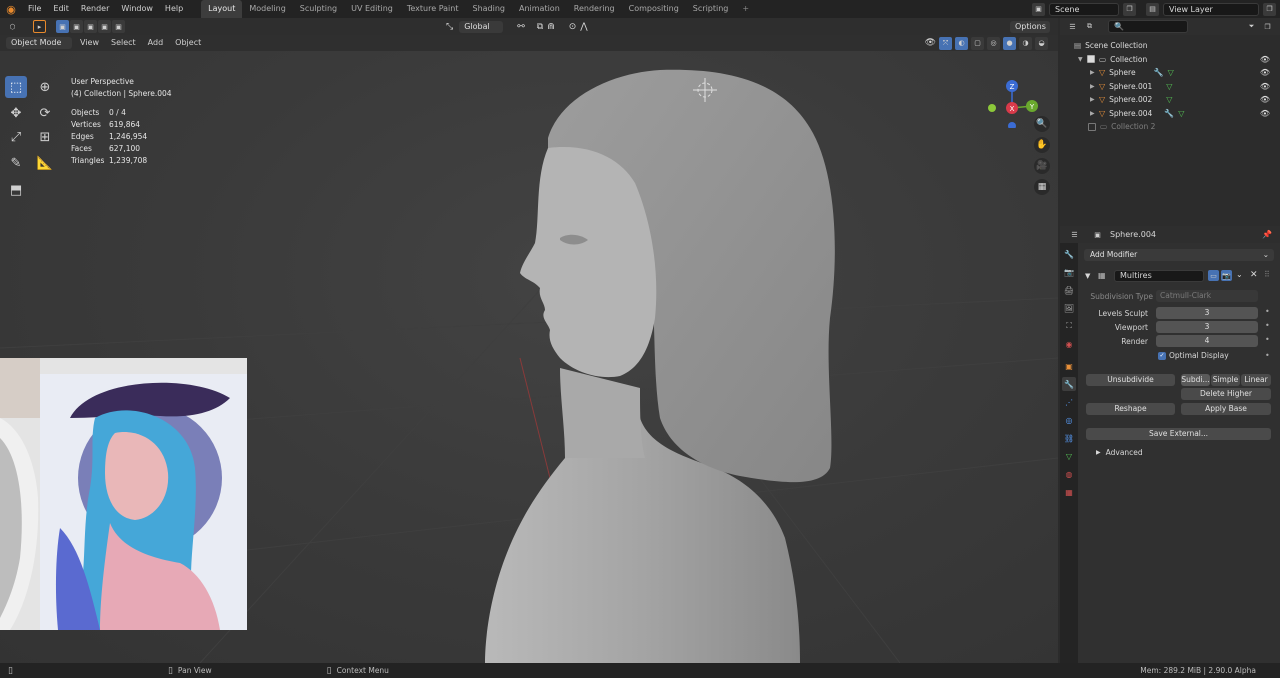  I want to click on scene-collection-row: ▤ Scene Collection, so click(1170, 46).